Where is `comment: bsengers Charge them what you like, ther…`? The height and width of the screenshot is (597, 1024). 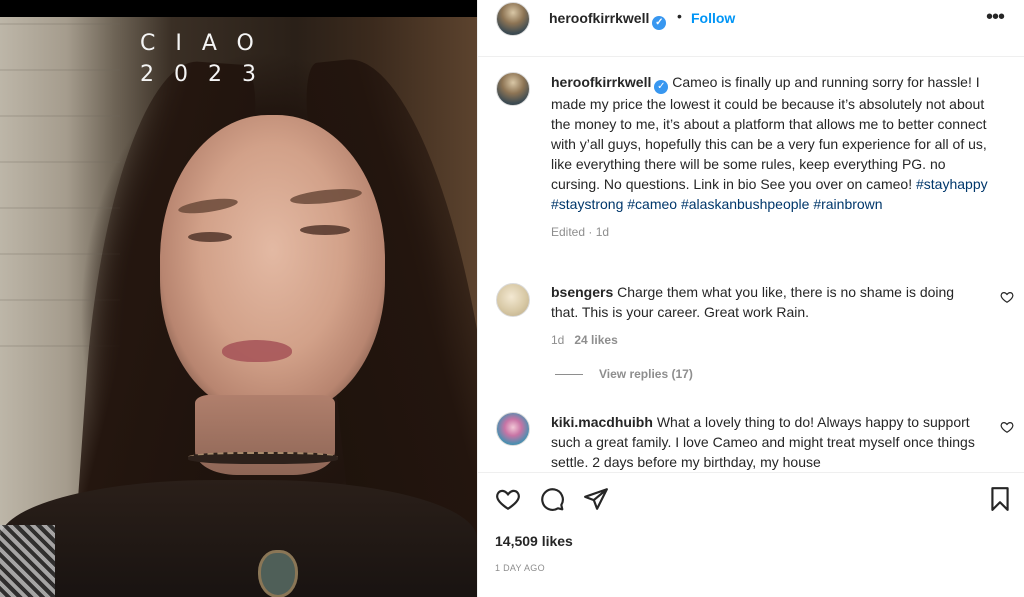
comment: bsengers Charge them what you like, ther… is located at coordinates (763, 316).